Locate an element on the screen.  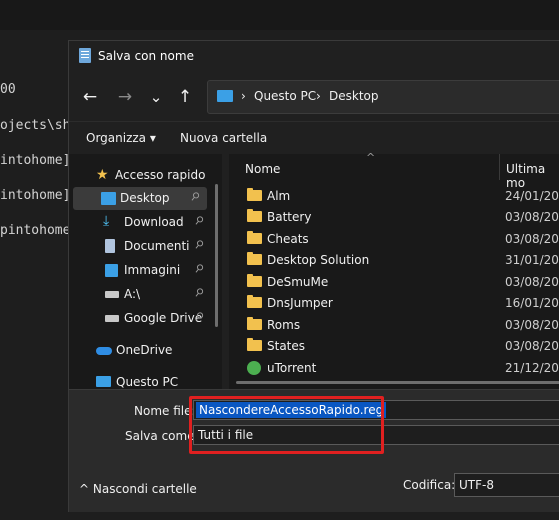
file-row: DnsJumper 16/01/202 is located at coordinates (394, 303).